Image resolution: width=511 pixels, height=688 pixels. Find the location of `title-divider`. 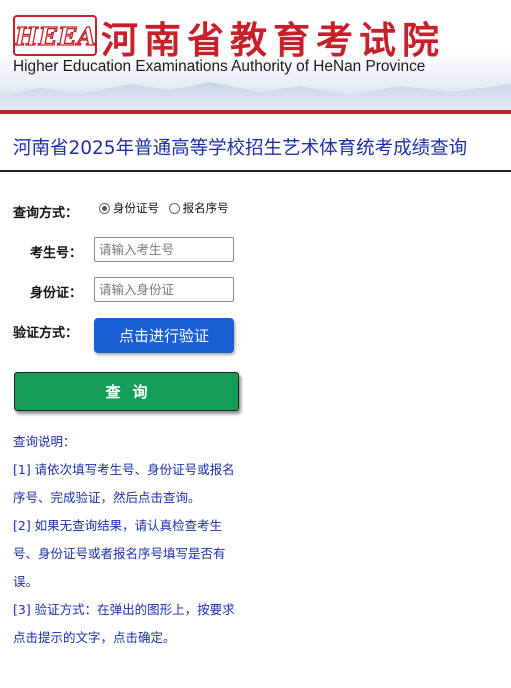

title-divider is located at coordinates (255, 171).